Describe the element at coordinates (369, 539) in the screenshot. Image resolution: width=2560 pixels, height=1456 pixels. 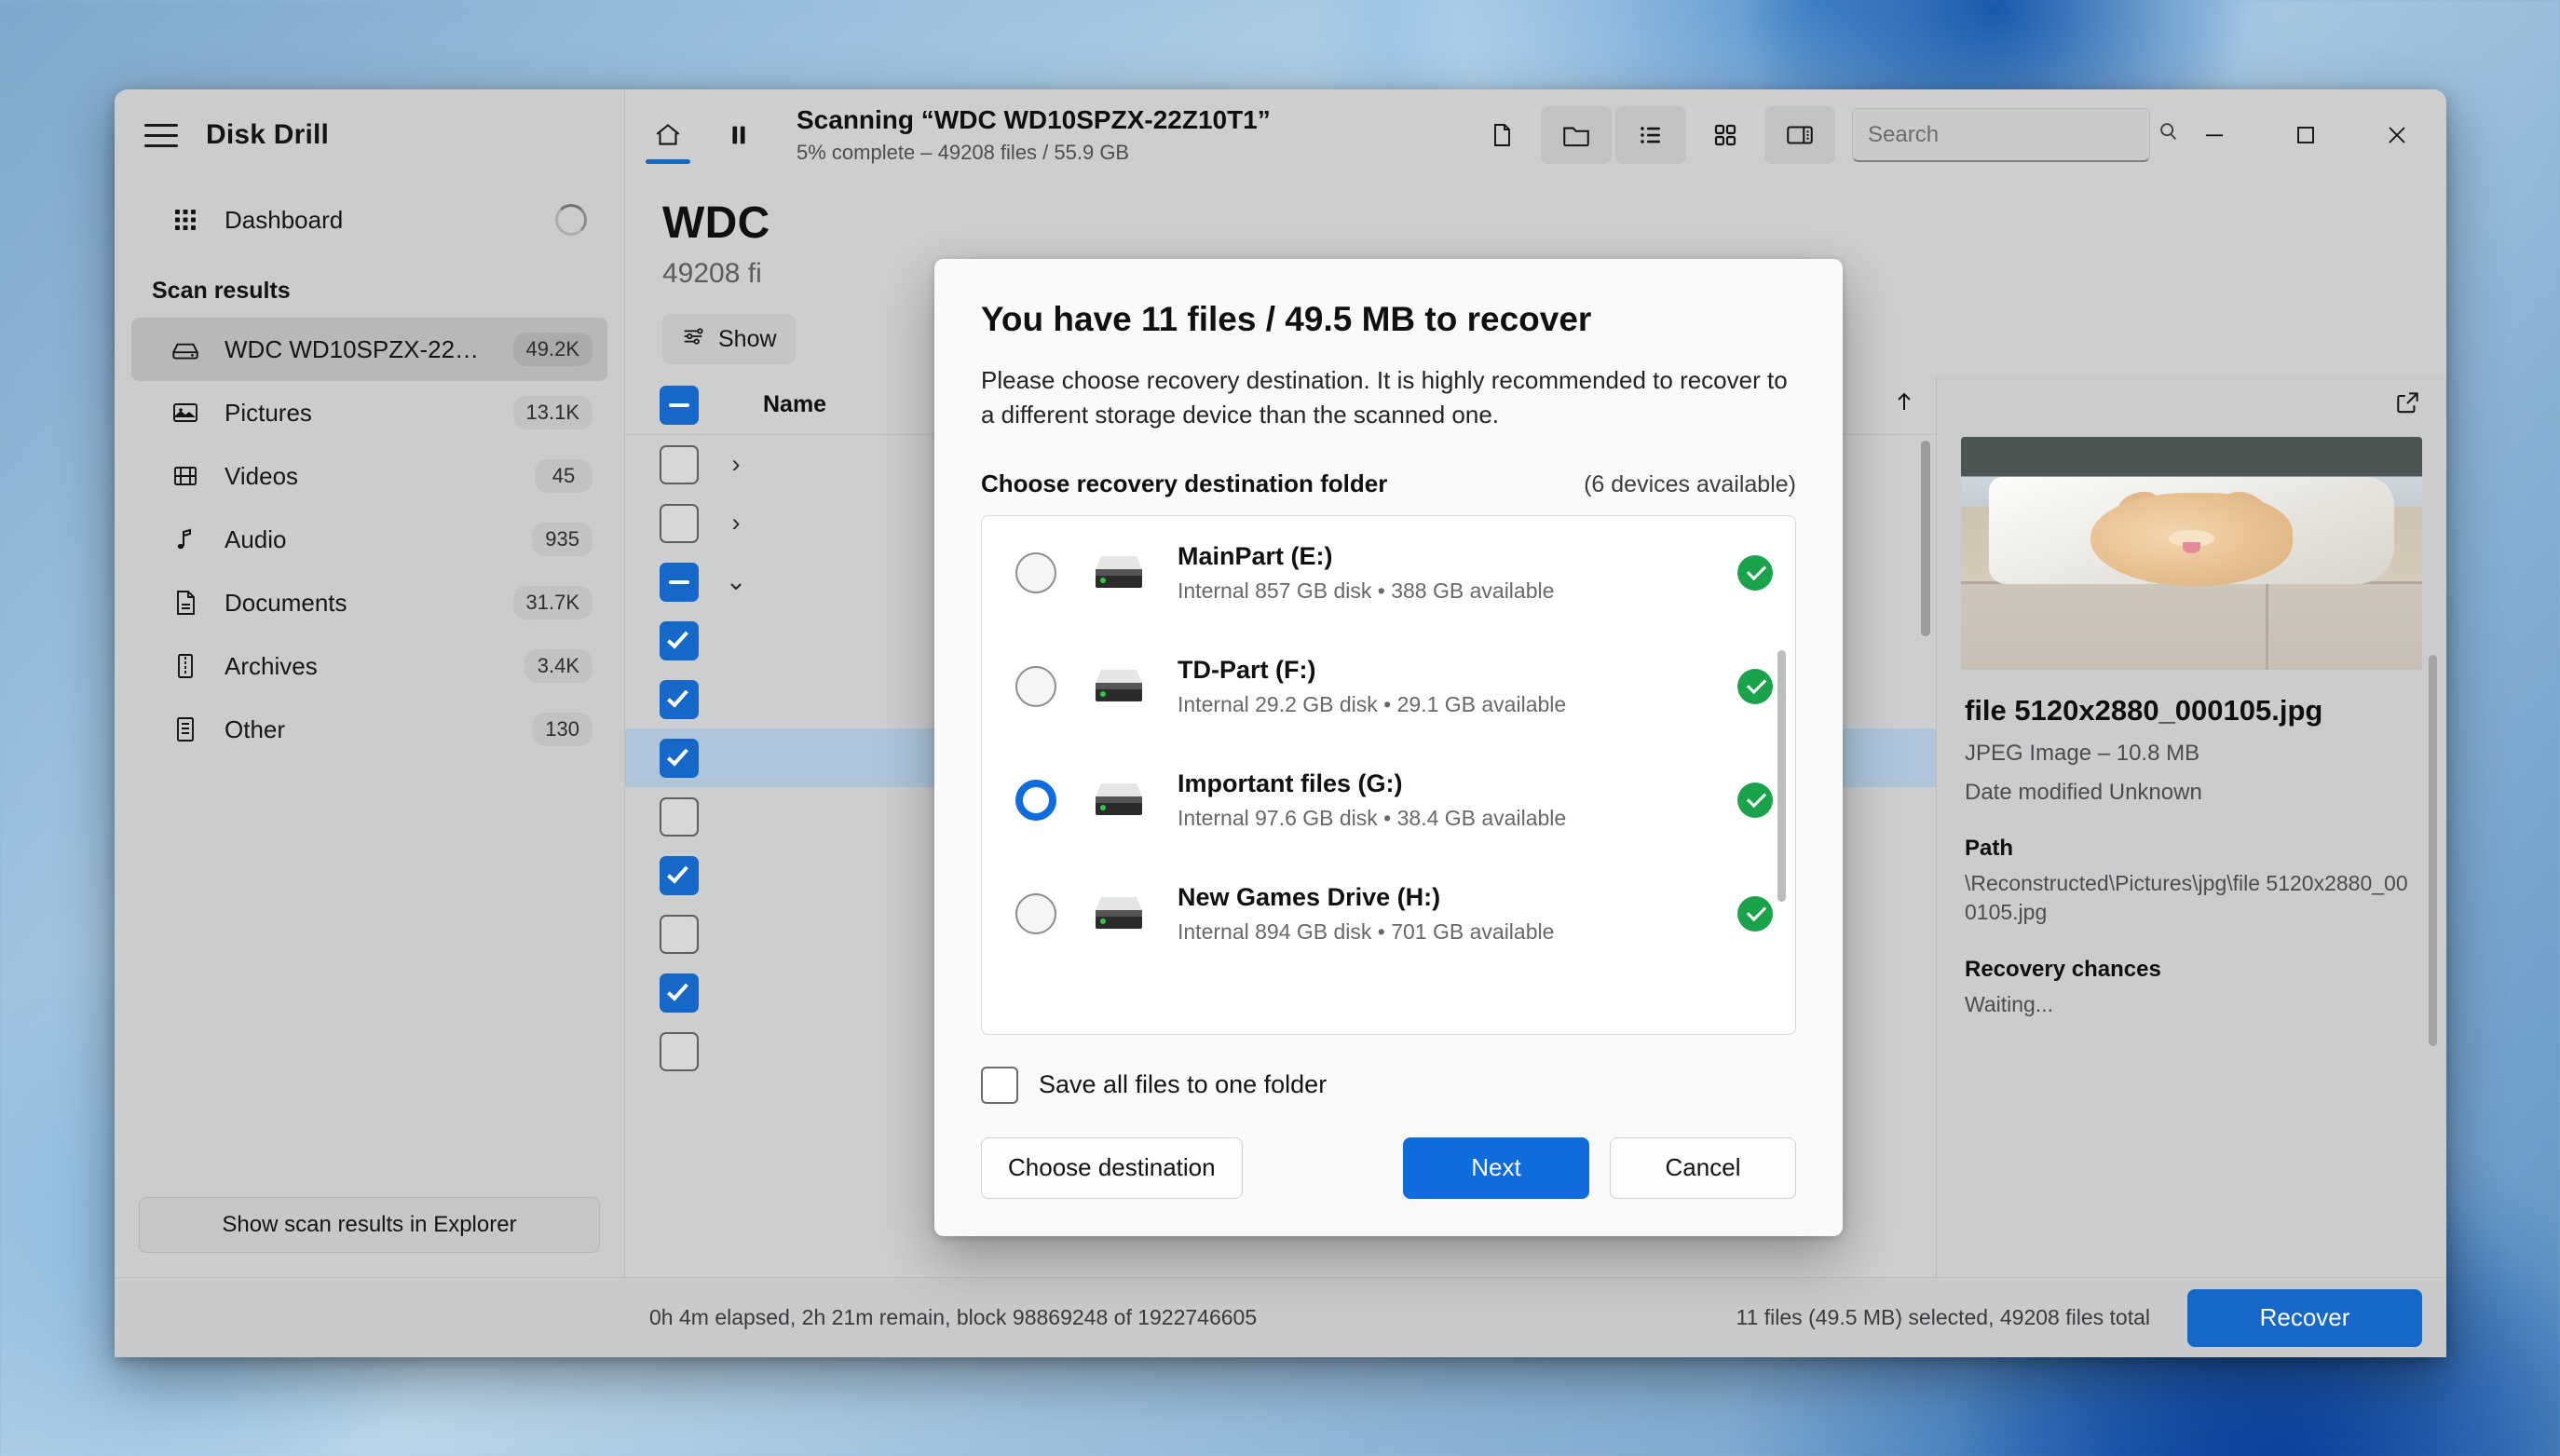
I see `sidebar-item-audio: Audio 935` at that location.